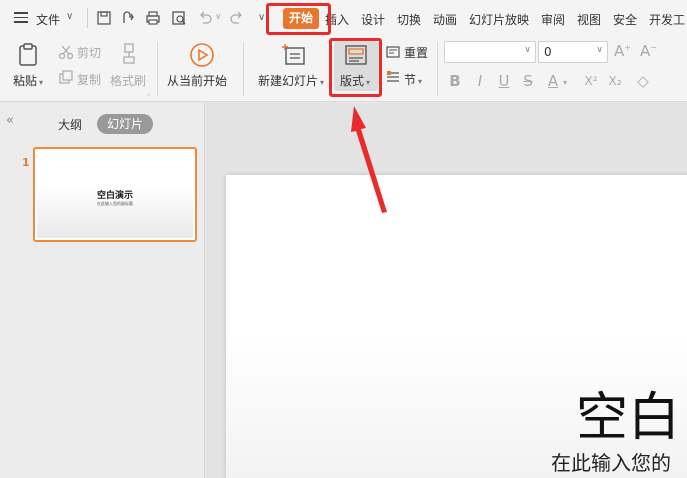 The height and width of the screenshot is (478, 687). Describe the element at coordinates (591, 81) in the screenshot. I see `superscript-button: X²` at that location.